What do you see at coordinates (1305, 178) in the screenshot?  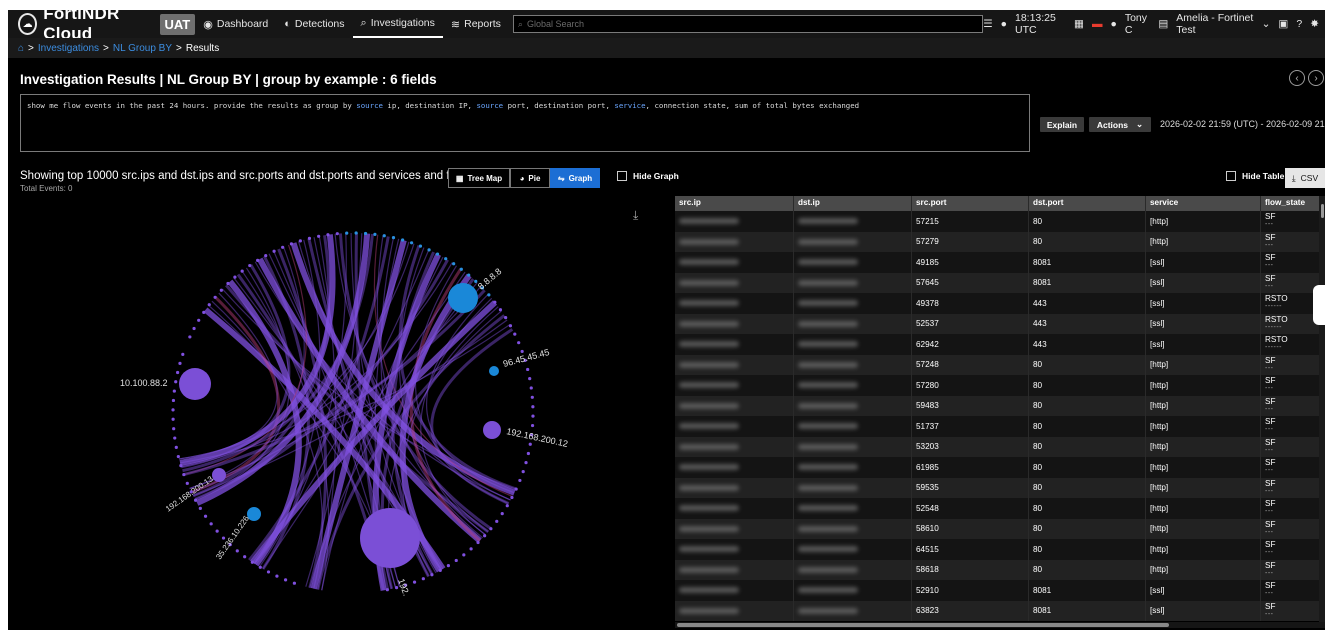 I see `csv-download-button: ⤓ CSV` at bounding box center [1305, 178].